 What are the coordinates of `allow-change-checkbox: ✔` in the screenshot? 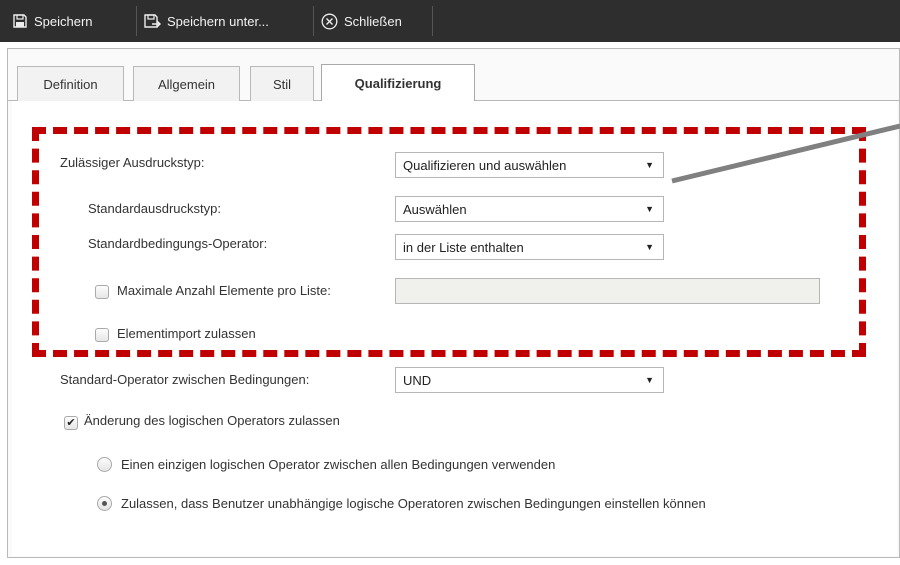 It's located at (71, 423).